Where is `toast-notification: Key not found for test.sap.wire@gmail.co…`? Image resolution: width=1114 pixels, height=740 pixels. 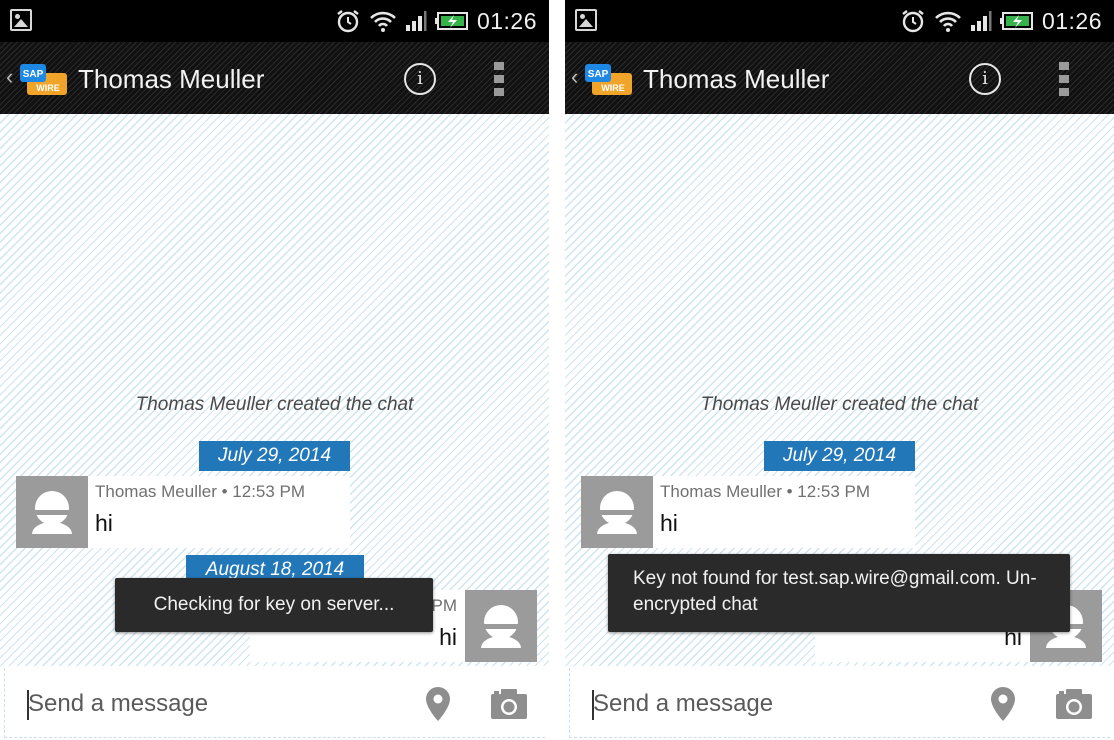 toast-notification: Key not found for test.sap.wire@gmail.co… is located at coordinates (839, 593).